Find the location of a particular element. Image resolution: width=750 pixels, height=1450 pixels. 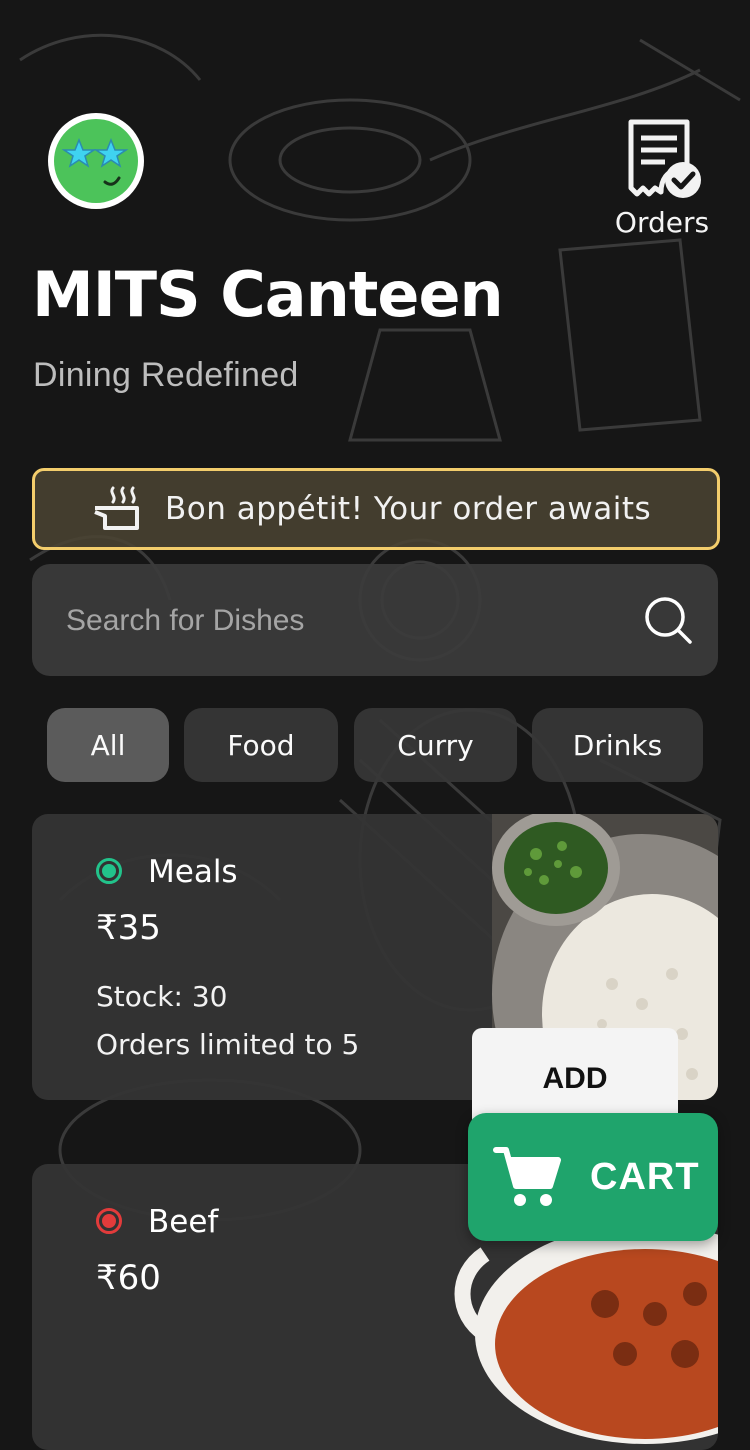

app-title: MITS Canteen is located at coordinates (268, 294).